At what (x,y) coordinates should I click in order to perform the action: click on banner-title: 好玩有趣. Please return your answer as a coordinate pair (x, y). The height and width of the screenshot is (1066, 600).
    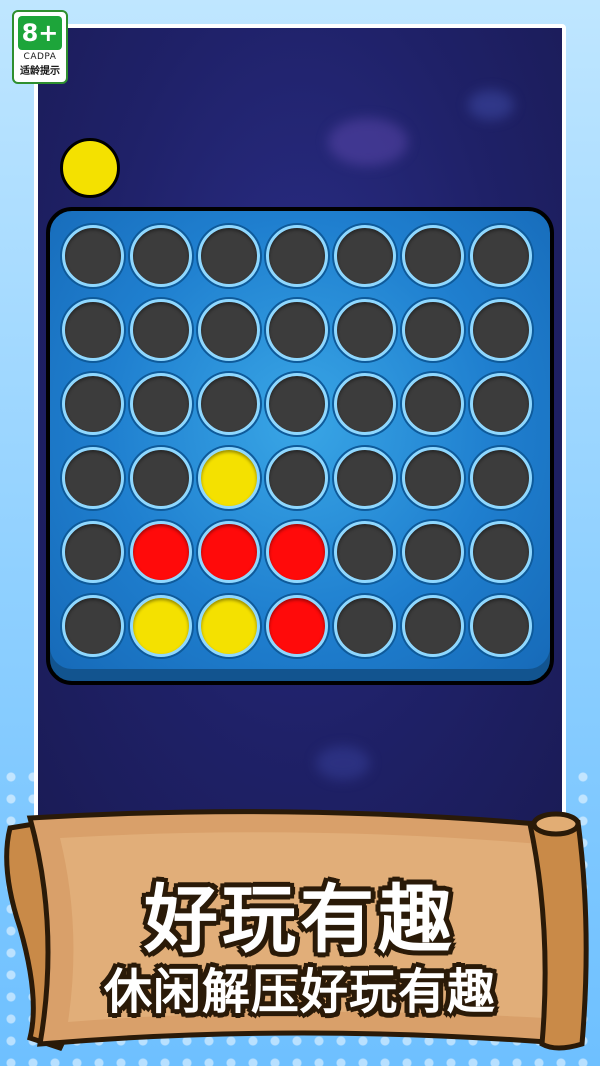
    Looking at the image, I should click on (300, 920).